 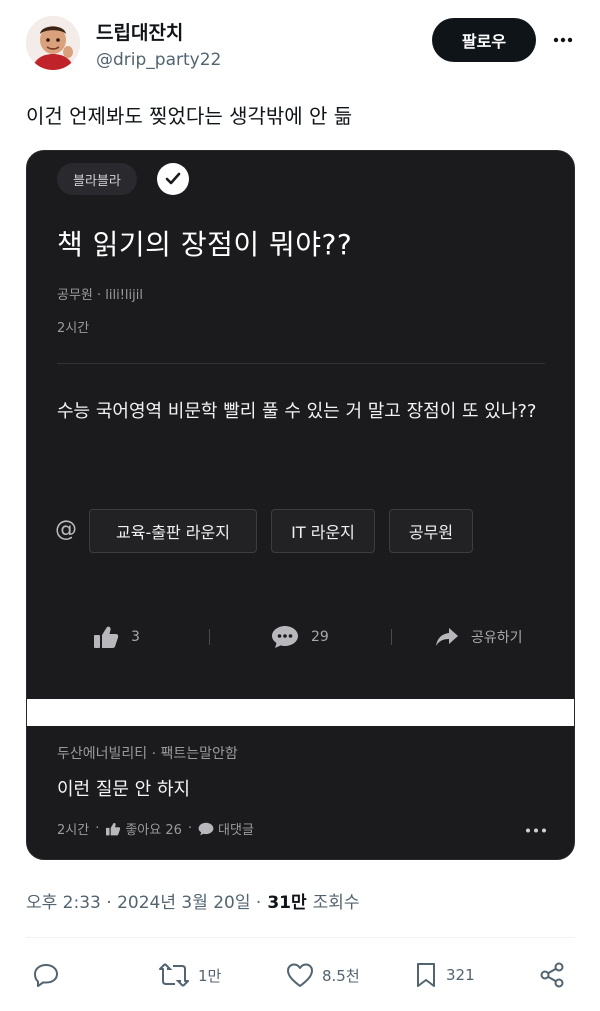 I want to click on reply-button, so click(x=50, y=975).